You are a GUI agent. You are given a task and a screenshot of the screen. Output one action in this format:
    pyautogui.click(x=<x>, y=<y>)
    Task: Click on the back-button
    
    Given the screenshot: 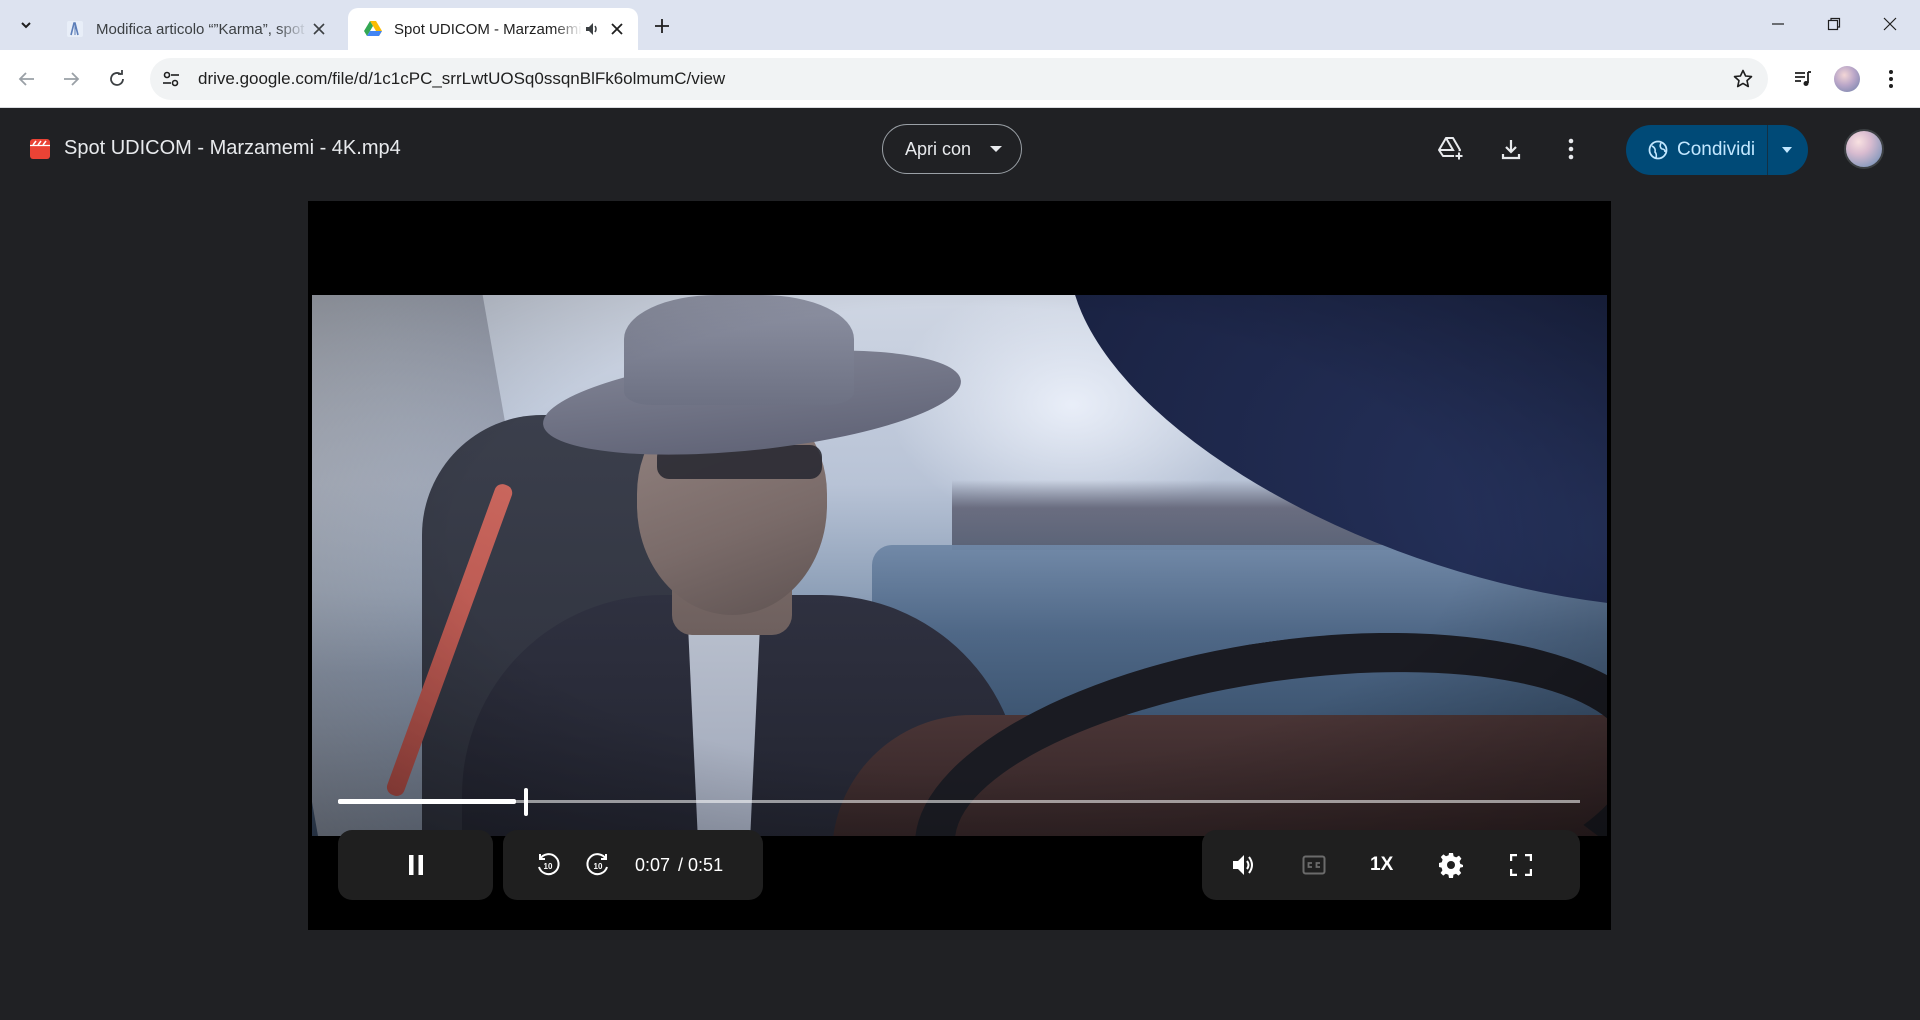 What is the action you would take?
    pyautogui.click(x=27, y=79)
    